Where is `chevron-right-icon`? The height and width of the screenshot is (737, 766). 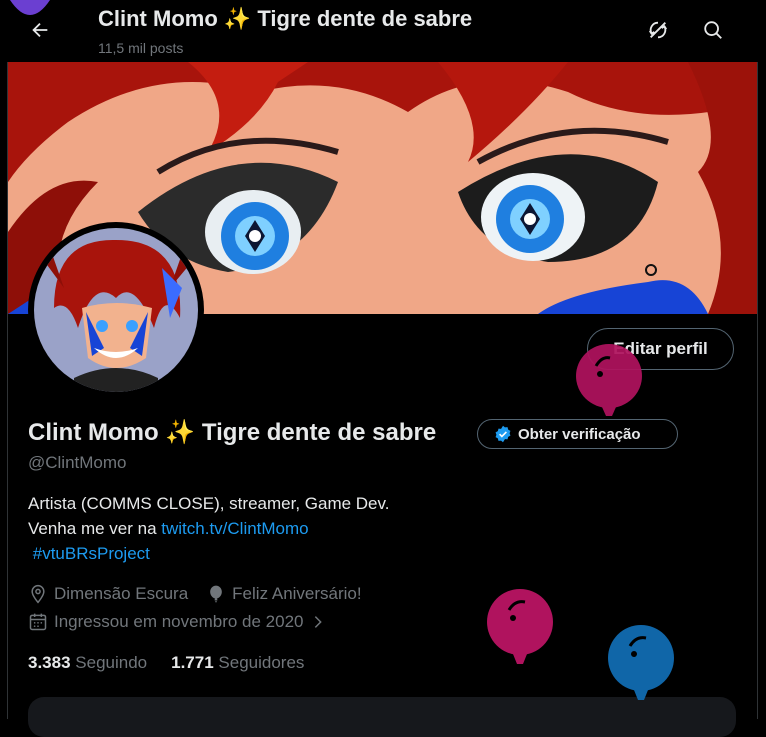
chevron-right-icon is located at coordinates (318, 622).